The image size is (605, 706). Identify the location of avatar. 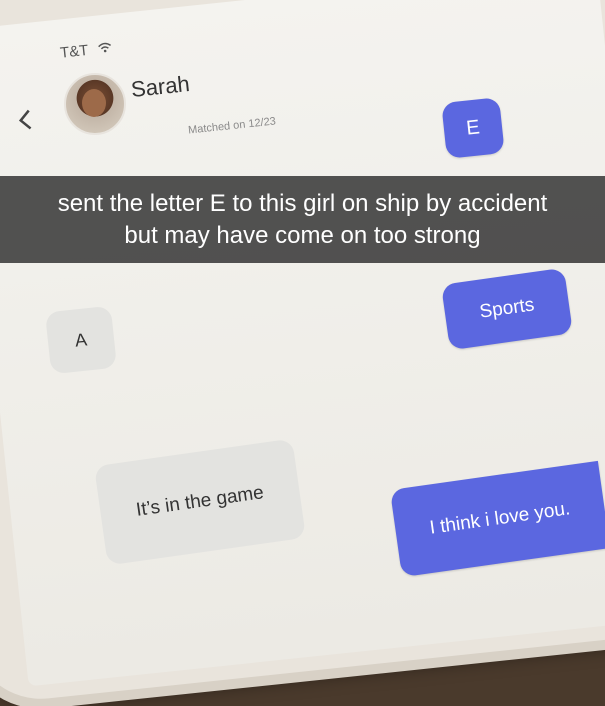
(95, 104).